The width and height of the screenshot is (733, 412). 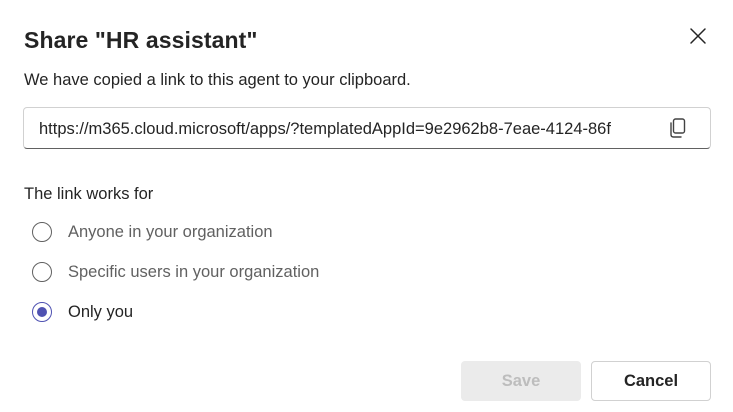 I want to click on link-works-for-label: The link works for, so click(x=89, y=194).